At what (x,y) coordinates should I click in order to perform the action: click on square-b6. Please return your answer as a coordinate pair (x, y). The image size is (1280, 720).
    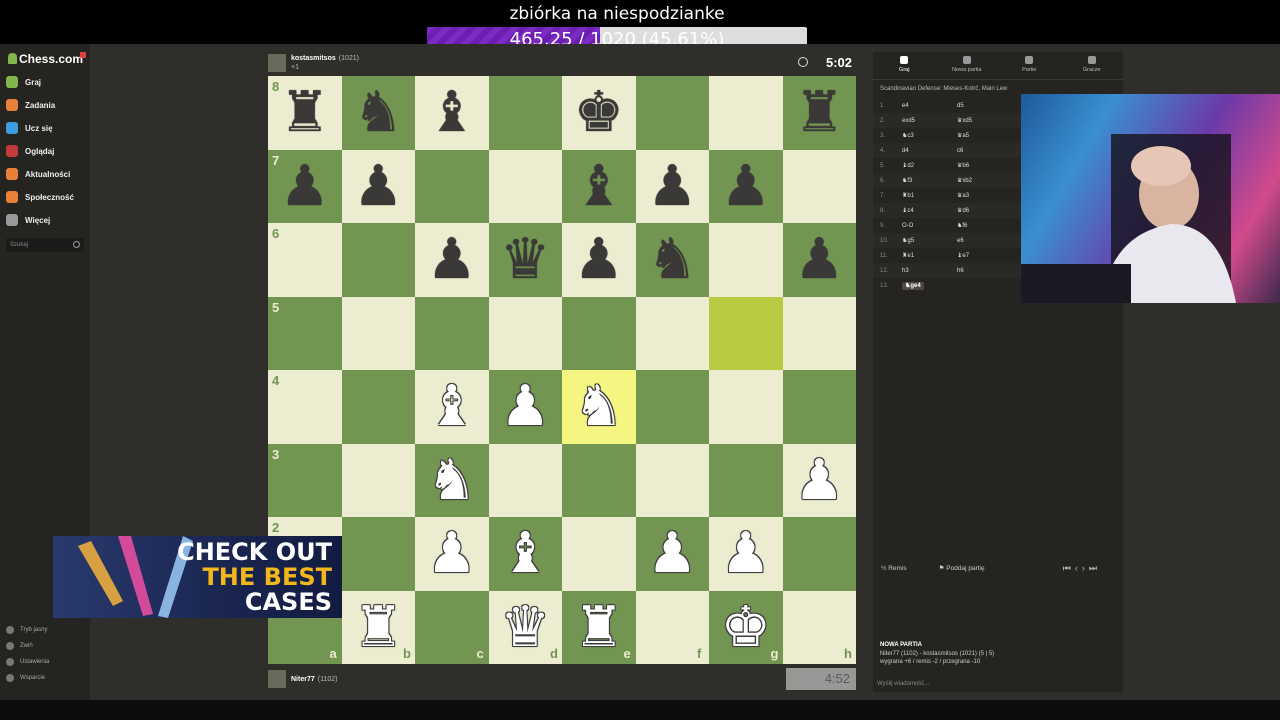
    Looking at the image, I should click on (378, 260).